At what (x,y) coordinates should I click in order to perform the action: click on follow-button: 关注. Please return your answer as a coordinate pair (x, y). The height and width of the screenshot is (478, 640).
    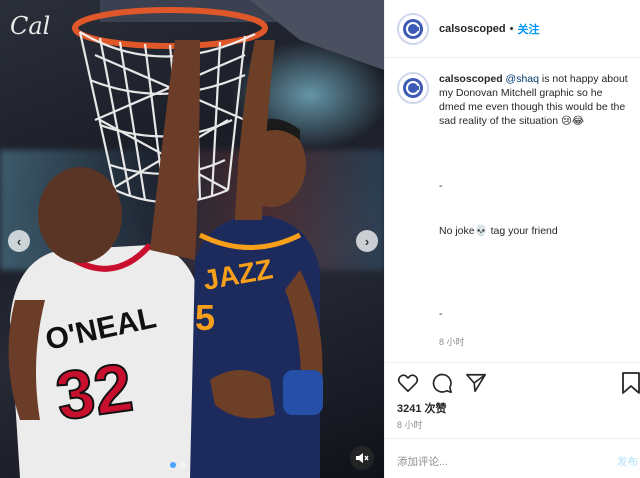
    Looking at the image, I should click on (529, 29).